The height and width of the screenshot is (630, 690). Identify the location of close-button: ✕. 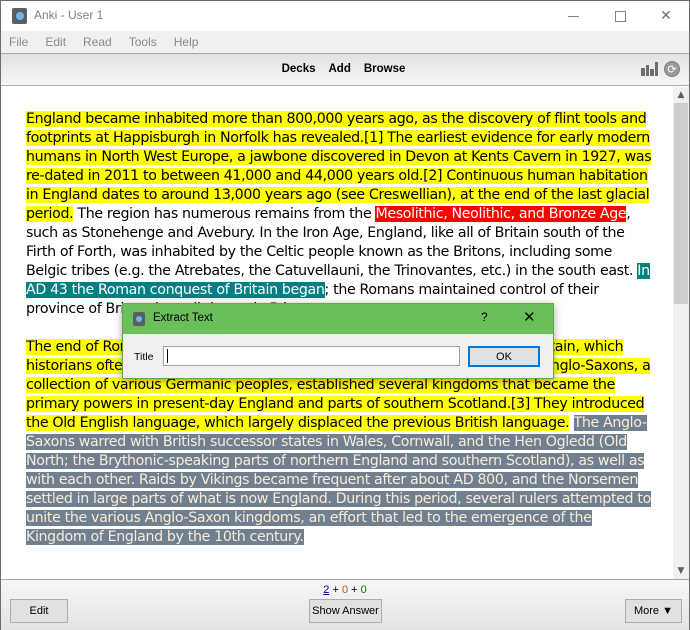
(666, 16).